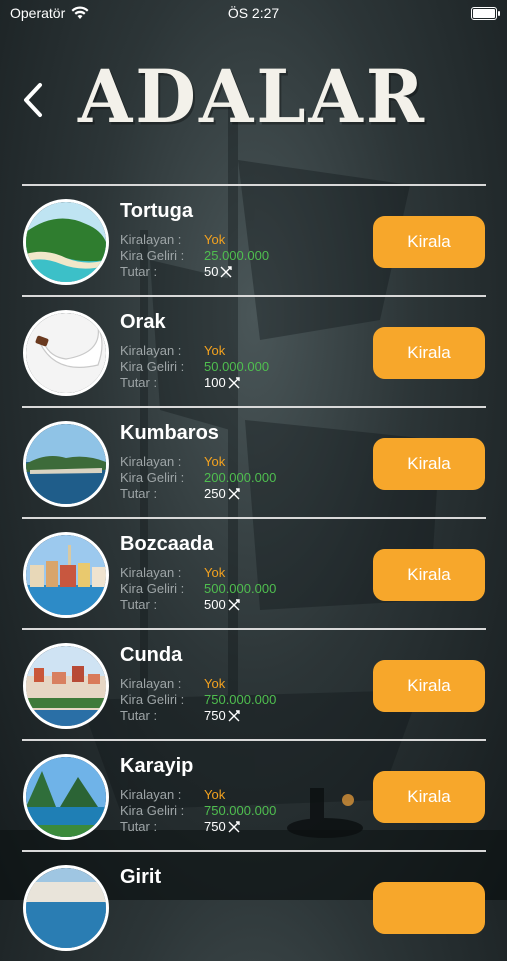  I want to click on island-name: Cunda, so click(151, 655).